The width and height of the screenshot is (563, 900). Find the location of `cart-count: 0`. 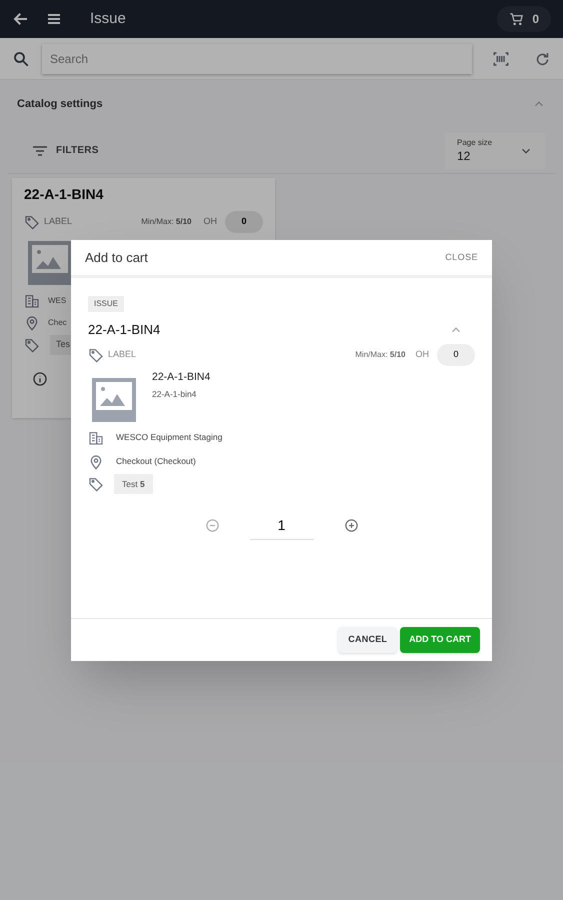

cart-count: 0 is located at coordinates (535, 19).